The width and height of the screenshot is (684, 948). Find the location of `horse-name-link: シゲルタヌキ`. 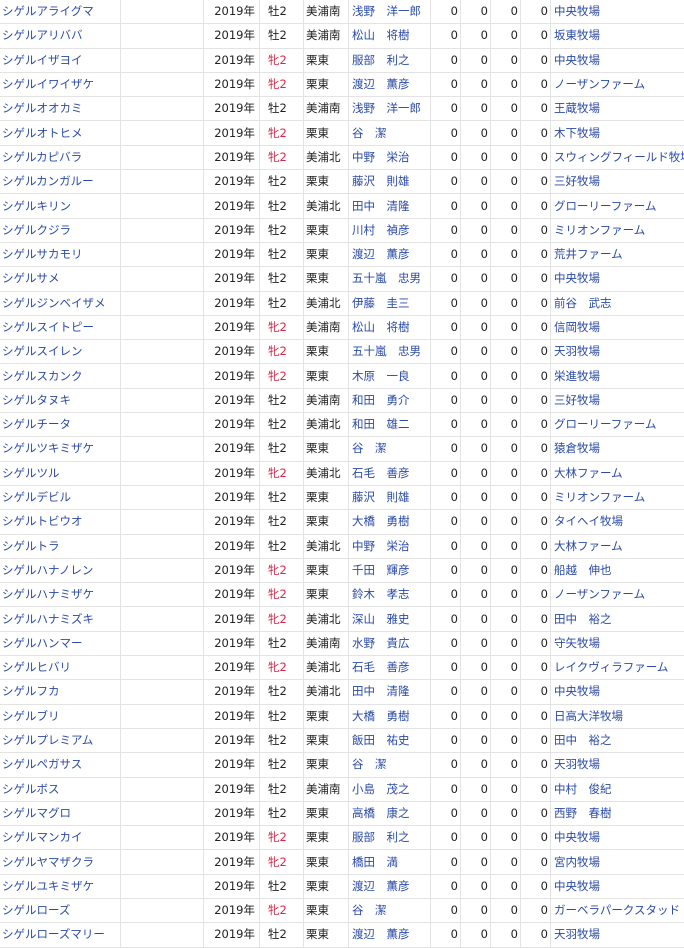

horse-name-link: シゲルタヌキ is located at coordinates (60, 400).